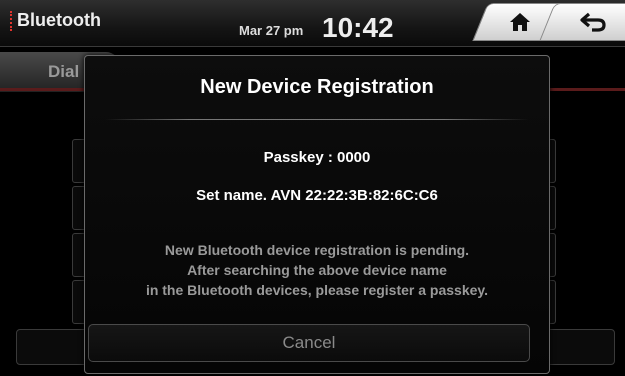 Image resolution: width=625 pixels, height=376 pixels. What do you see at coordinates (317, 119) in the screenshot?
I see `dialog-divider` at bounding box center [317, 119].